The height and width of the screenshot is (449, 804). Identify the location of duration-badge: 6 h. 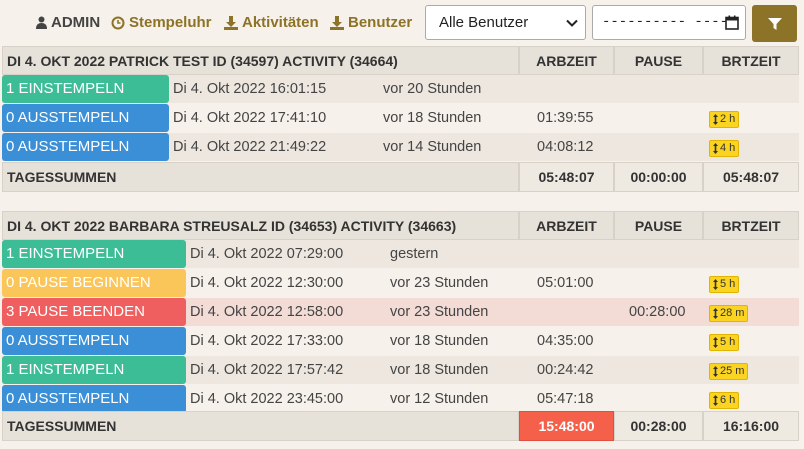
(724, 400).